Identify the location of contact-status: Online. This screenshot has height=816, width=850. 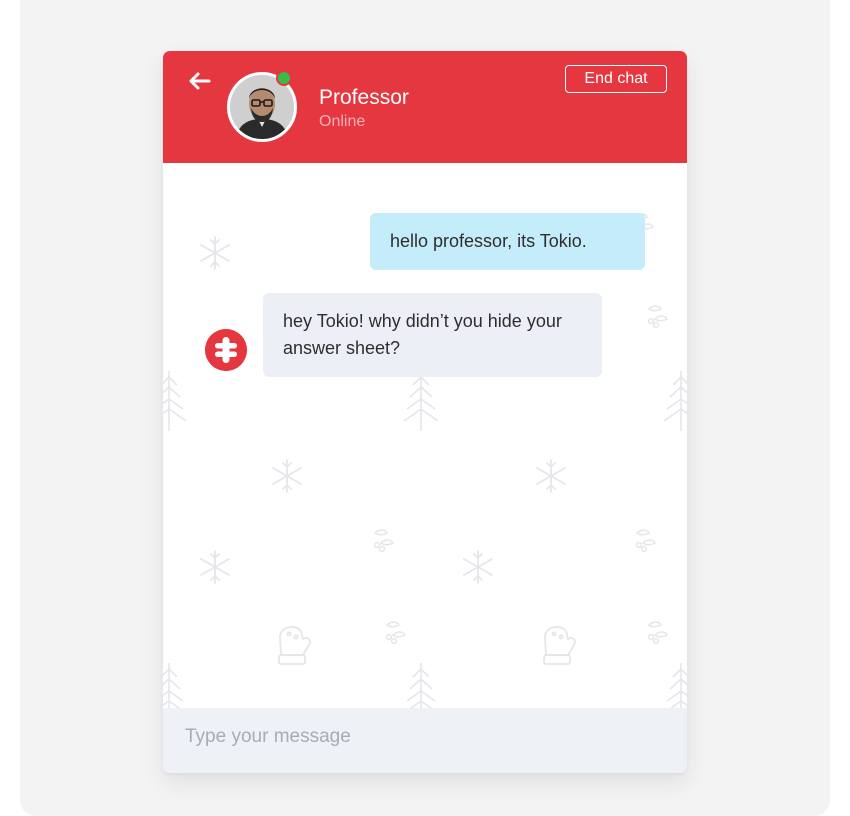
(342, 121).